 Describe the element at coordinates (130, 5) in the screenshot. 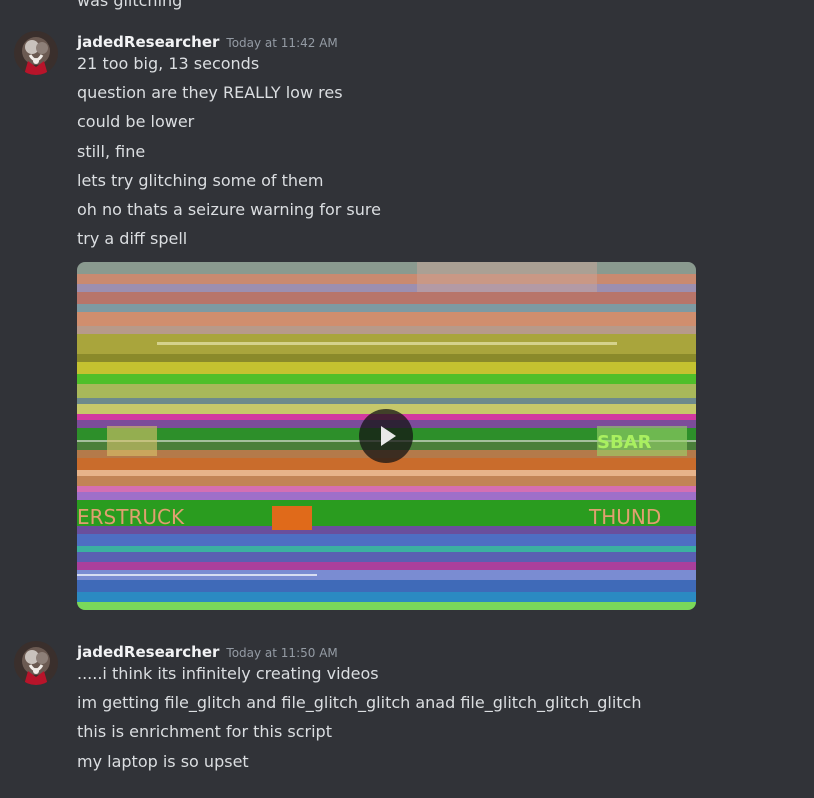

I see `previous-message-text: was glitching` at that location.